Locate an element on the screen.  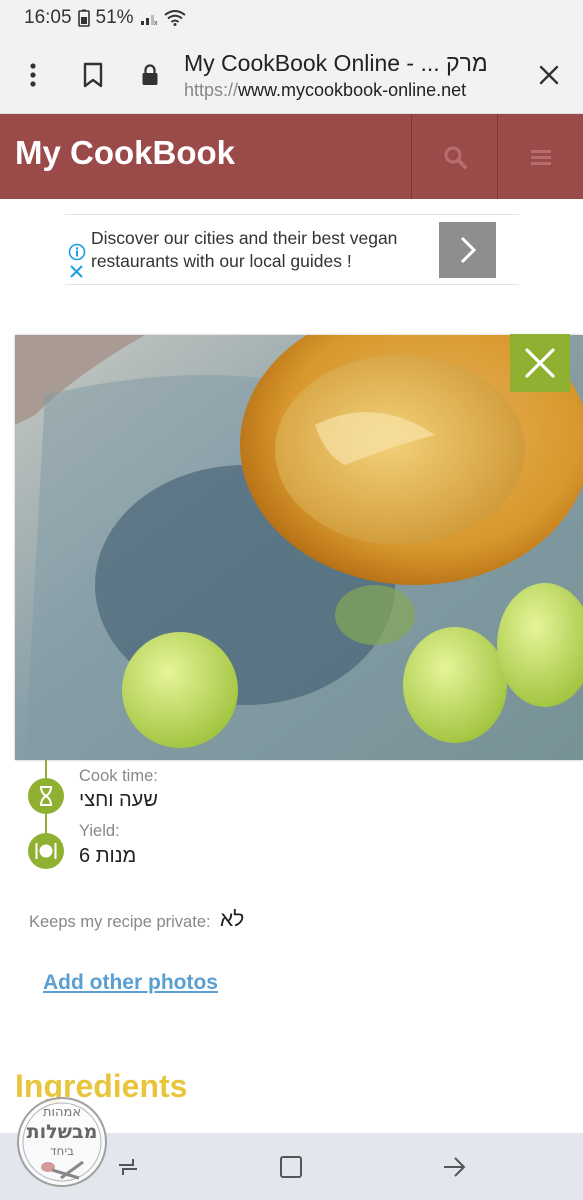
signal-icon: x is located at coordinates (149, 18).